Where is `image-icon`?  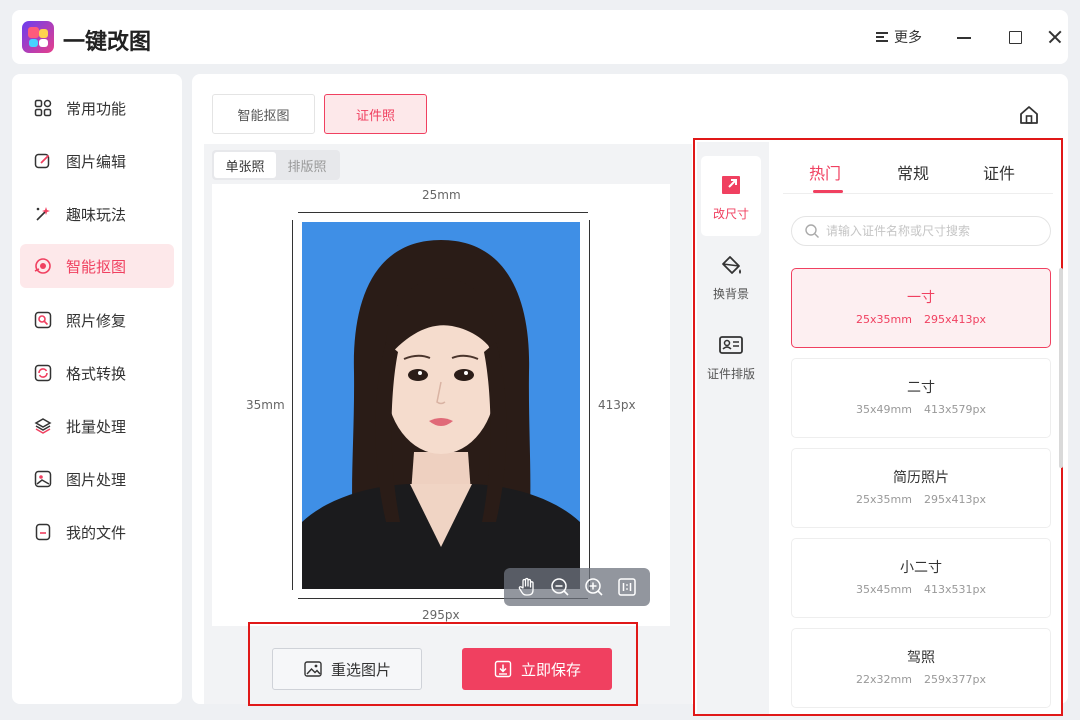
image-icon is located at coordinates (43, 479).